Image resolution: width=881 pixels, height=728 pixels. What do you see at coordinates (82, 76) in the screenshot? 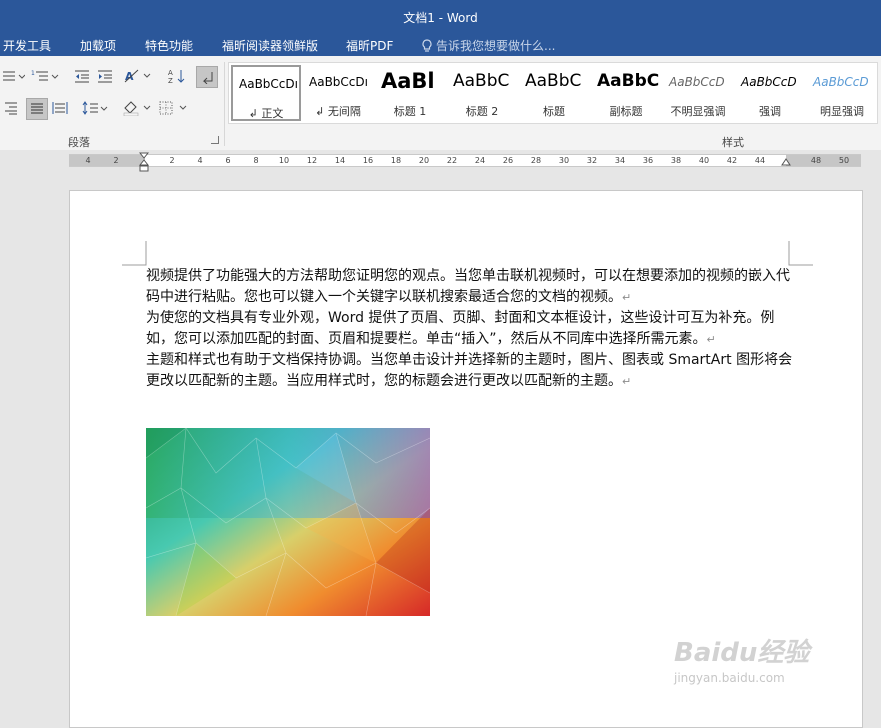
I see `decrease-indent-button` at bounding box center [82, 76].